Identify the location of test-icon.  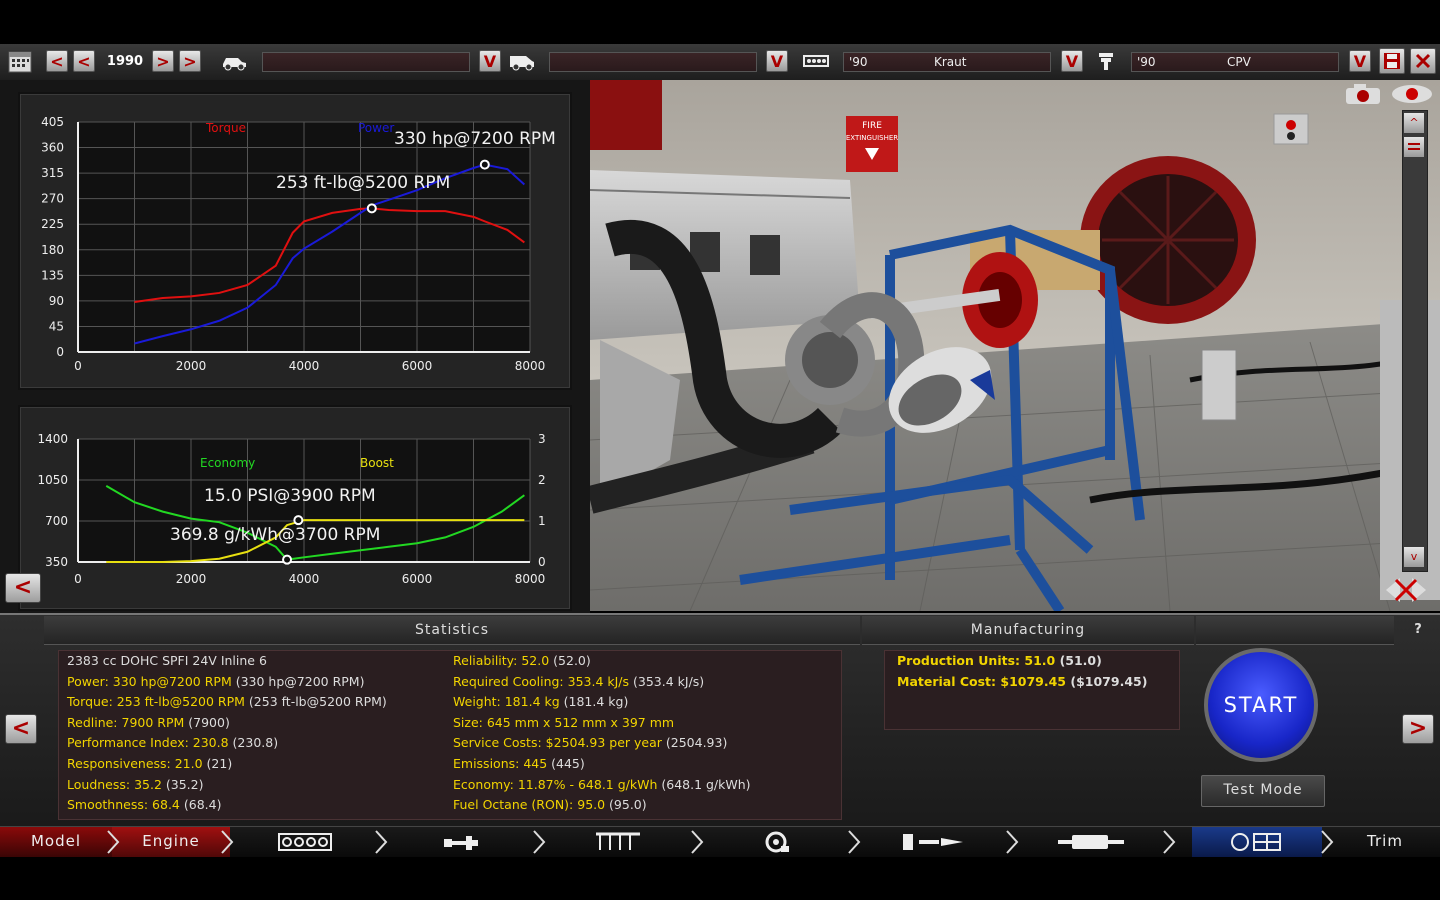
(1256, 842).